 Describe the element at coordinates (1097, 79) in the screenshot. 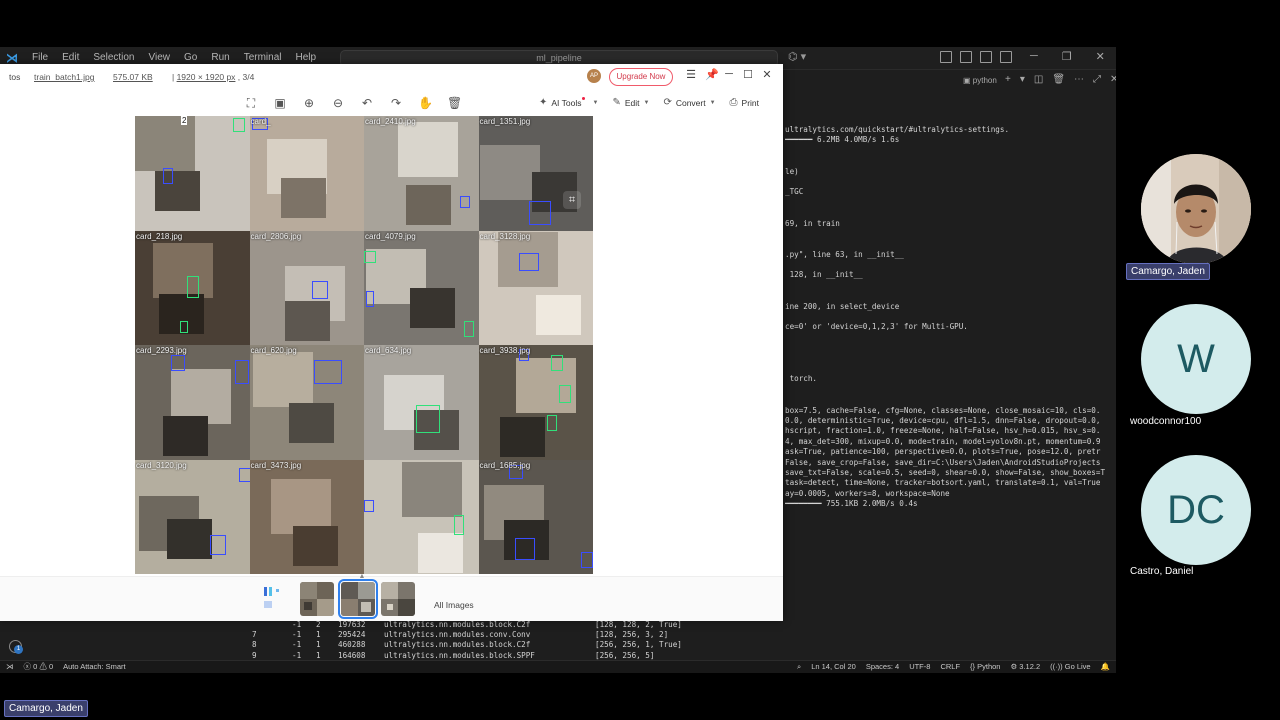

I see `maximize-panel-icon: ⤢` at that location.